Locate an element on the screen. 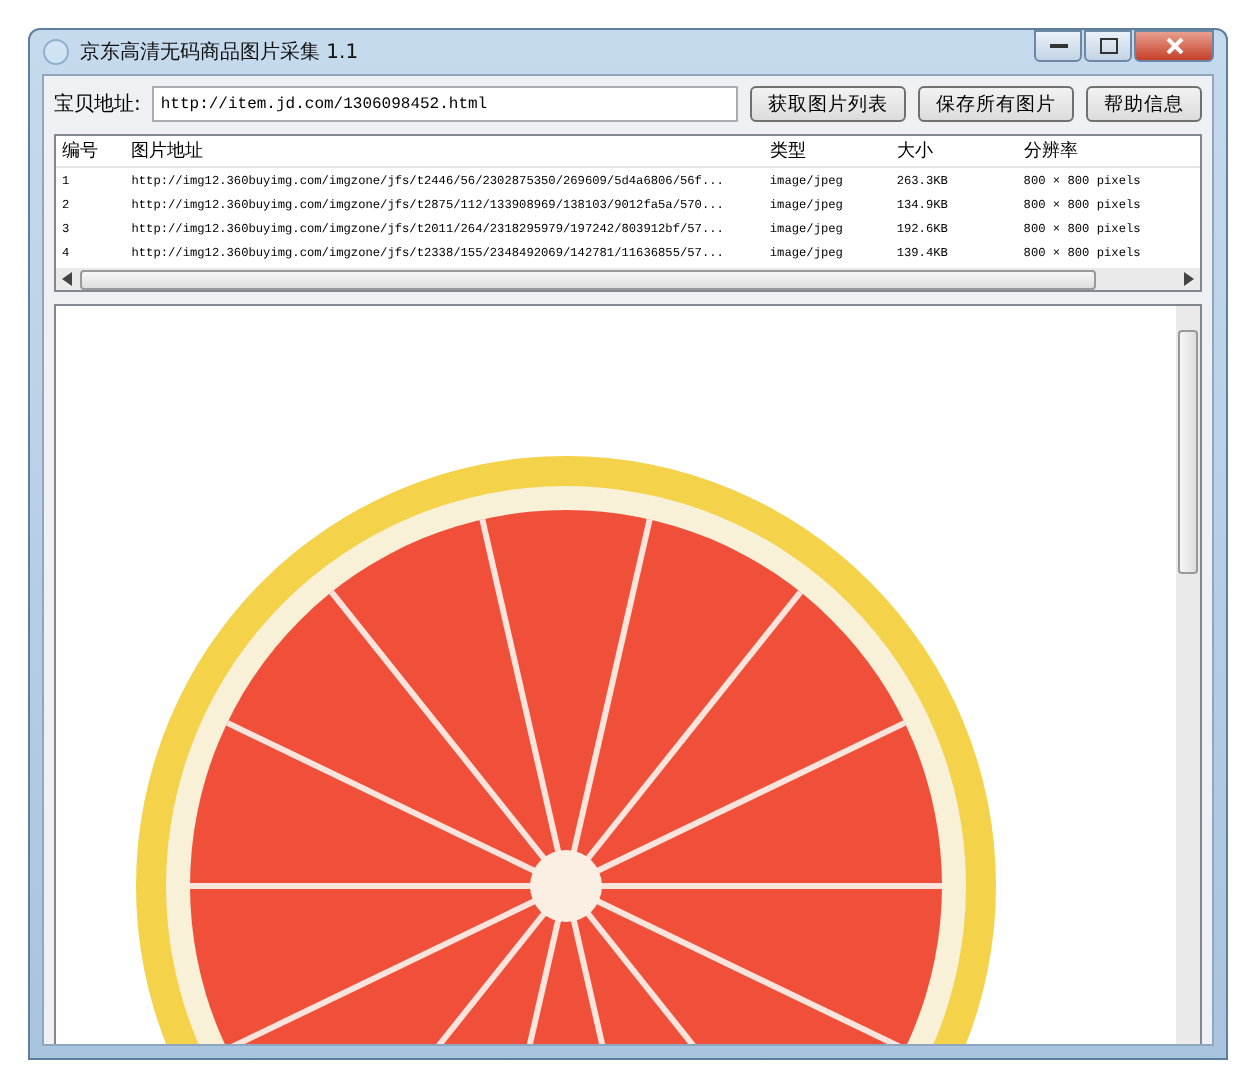 The height and width of the screenshot is (1090, 1256). column-header: 图片地址 is located at coordinates (444, 151).